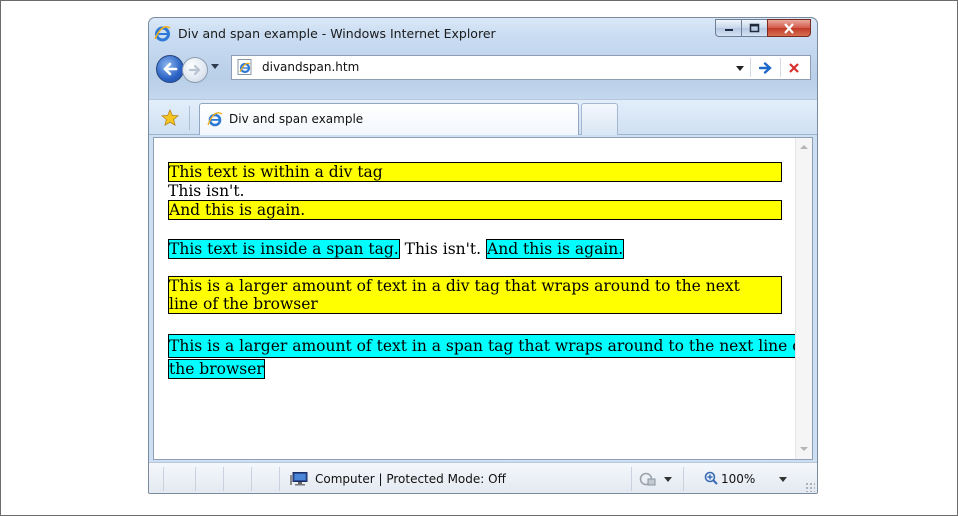 This screenshot has width=958, height=516. What do you see at coordinates (170, 118) in the screenshot?
I see `favorites-star-icon` at bounding box center [170, 118].